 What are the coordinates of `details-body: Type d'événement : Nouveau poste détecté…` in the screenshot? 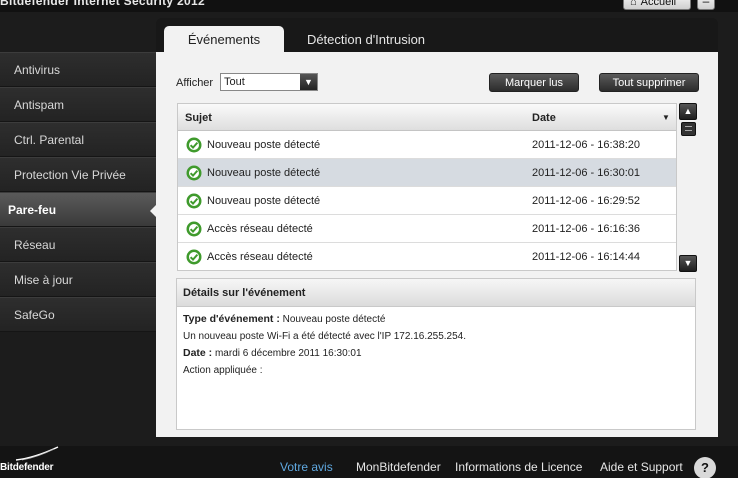 It's located at (436, 345).